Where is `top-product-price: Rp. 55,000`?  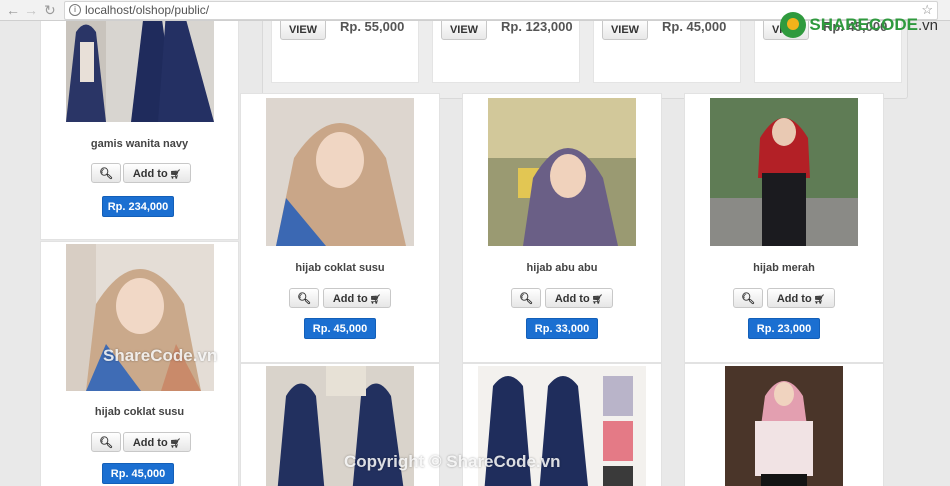 top-product-price: Rp. 55,000 is located at coordinates (372, 27).